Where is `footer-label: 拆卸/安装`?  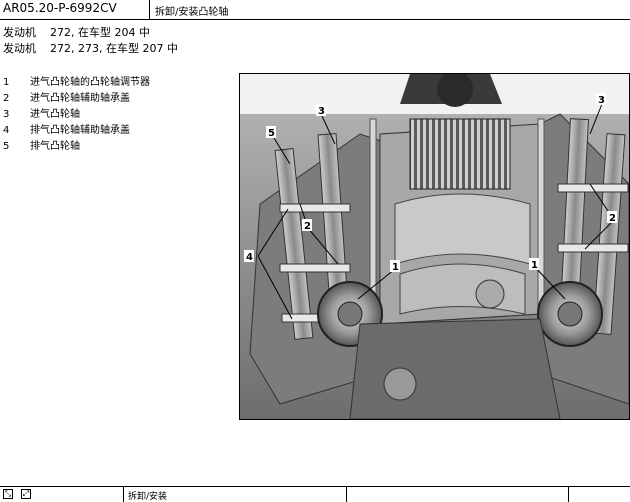 footer-label: 拆卸/安装 is located at coordinates (148, 497).